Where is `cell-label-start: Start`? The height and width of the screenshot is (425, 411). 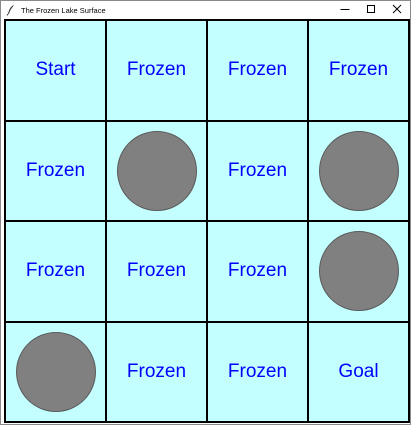
cell-label-start: Start is located at coordinates (55, 70).